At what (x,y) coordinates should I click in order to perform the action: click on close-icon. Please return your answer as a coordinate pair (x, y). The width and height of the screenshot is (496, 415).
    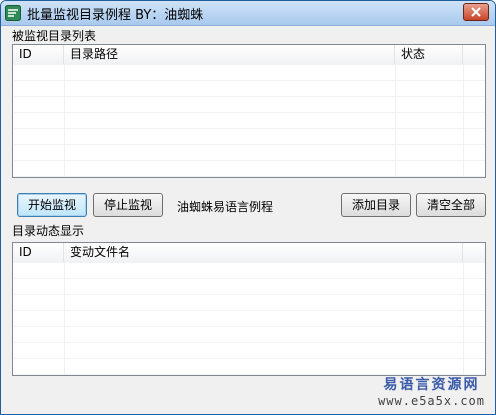
    Looking at the image, I should click on (476, 12).